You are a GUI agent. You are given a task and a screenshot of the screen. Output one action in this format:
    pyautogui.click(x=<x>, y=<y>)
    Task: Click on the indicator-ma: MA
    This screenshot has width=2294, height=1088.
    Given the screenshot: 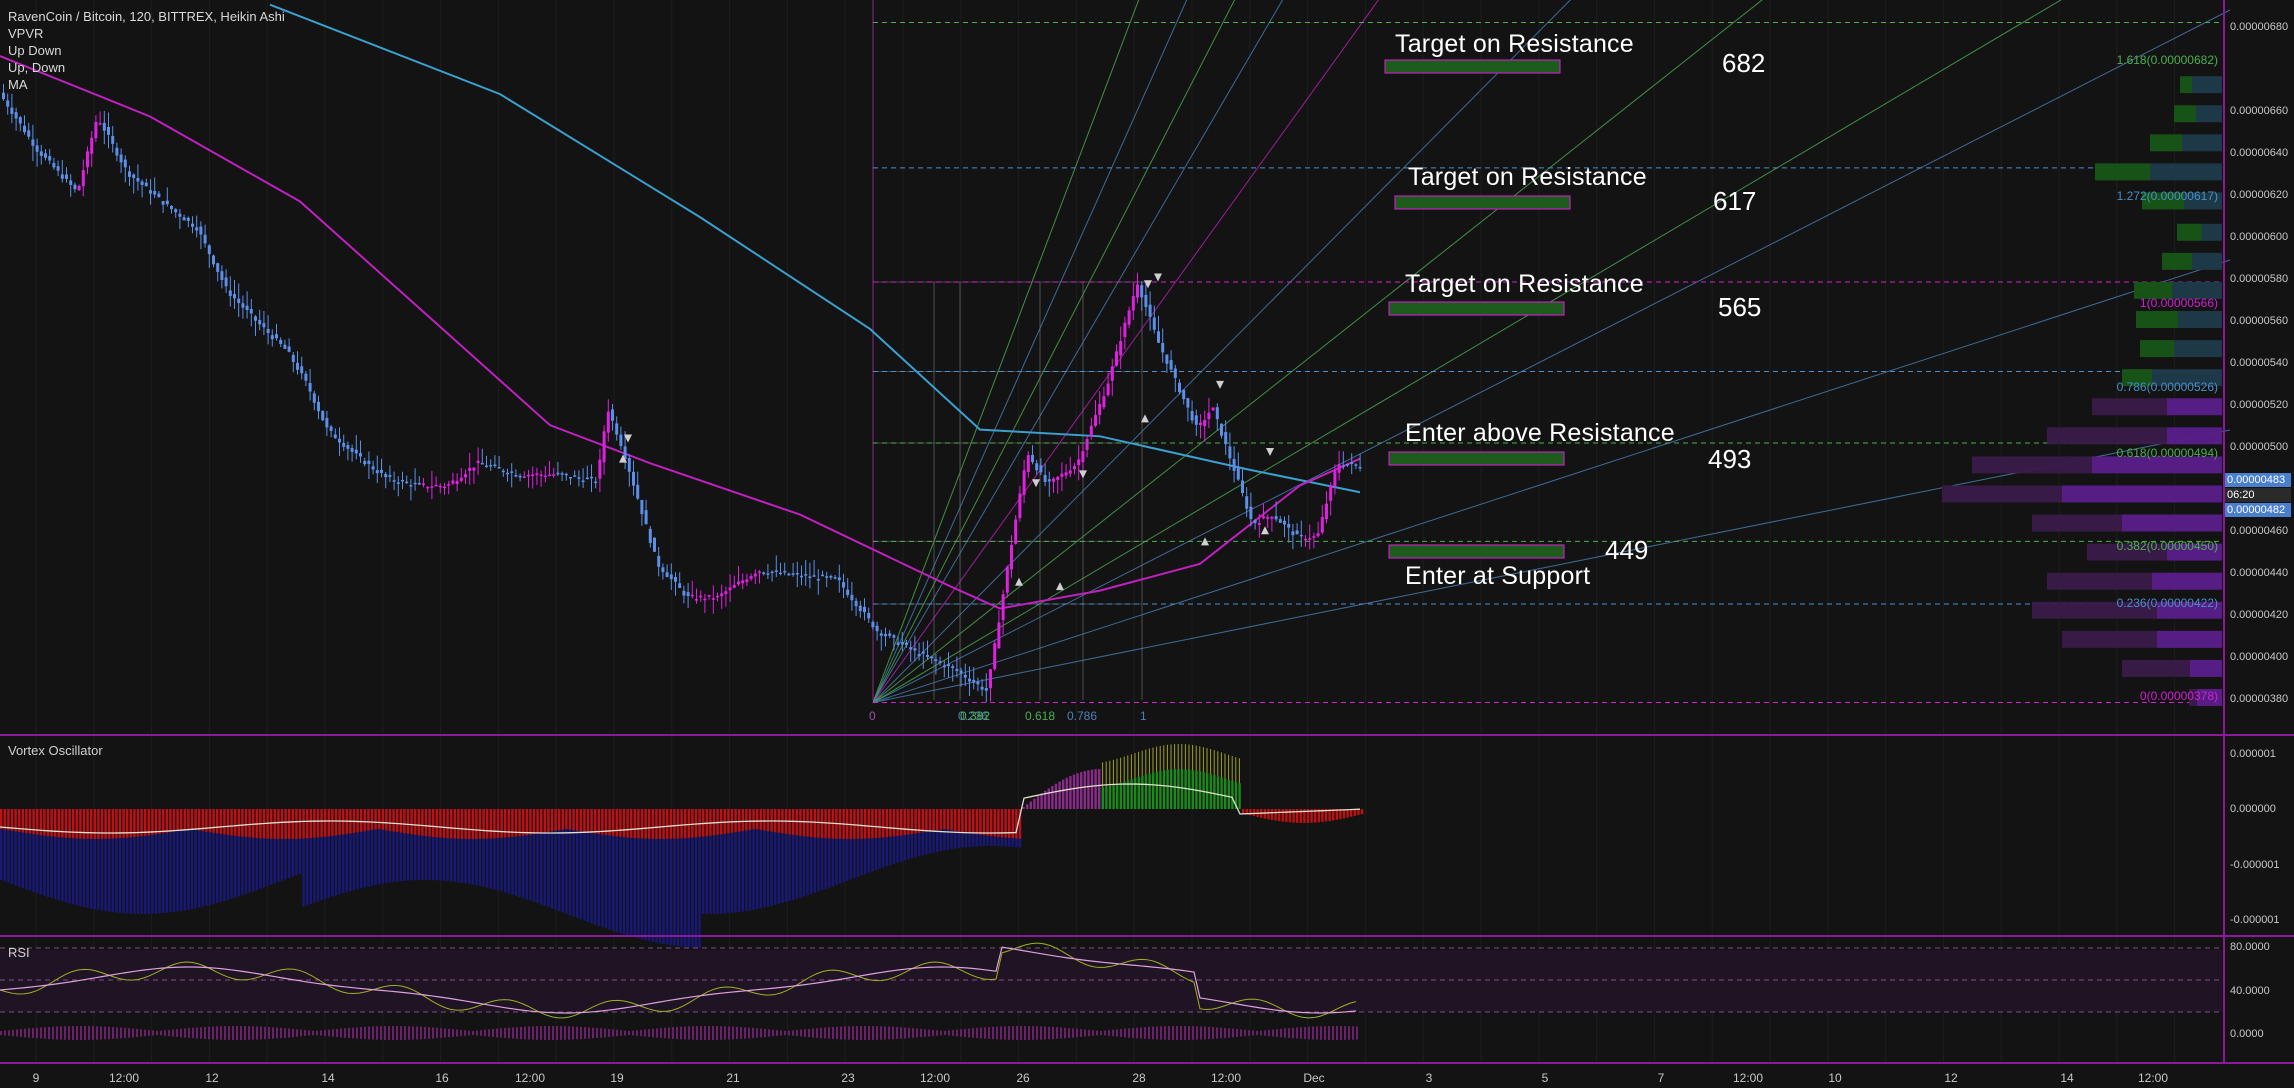 What is the action you would take?
    pyautogui.click(x=146, y=84)
    